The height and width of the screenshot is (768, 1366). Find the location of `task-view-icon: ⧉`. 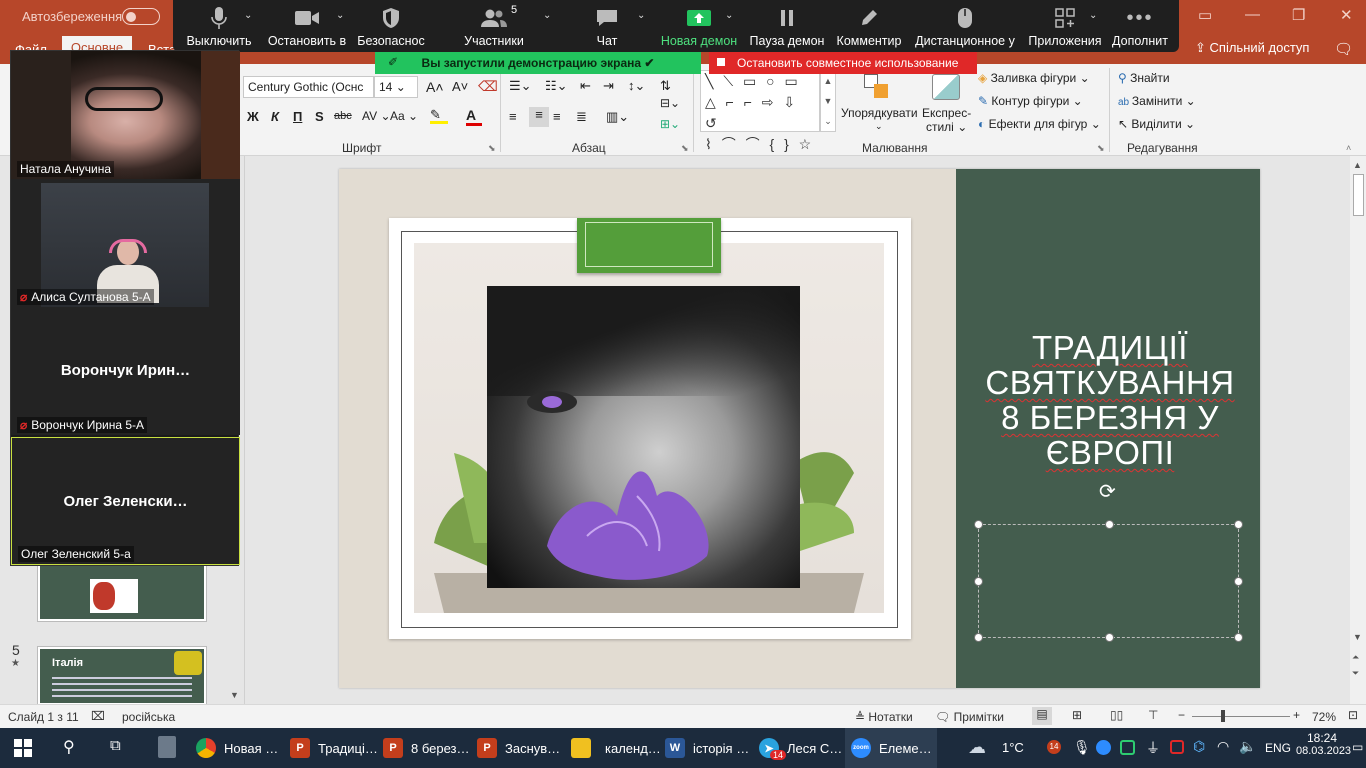

task-view-icon: ⧉ is located at coordinates (115, 745).